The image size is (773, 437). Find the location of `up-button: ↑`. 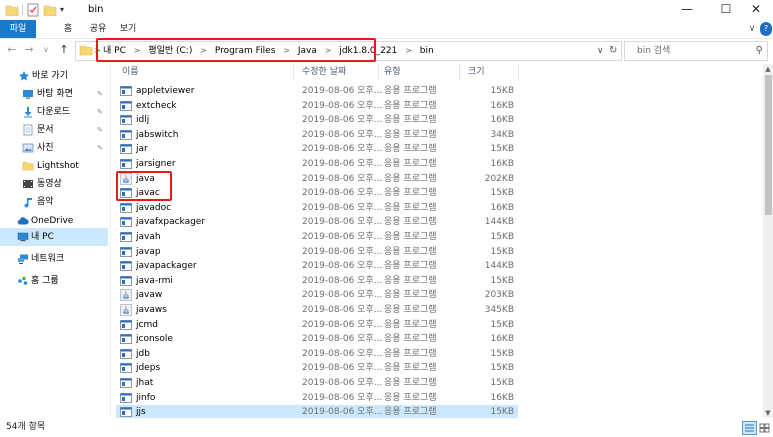

up-button: ↑ is located at coordinates (64, 50).